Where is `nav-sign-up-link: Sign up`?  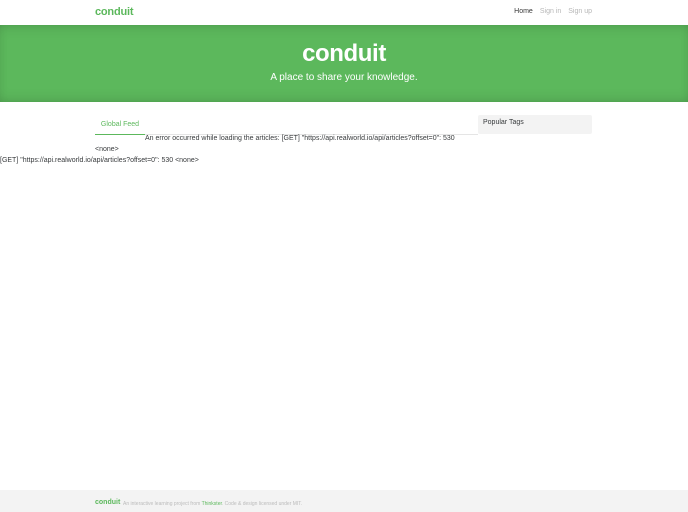
nav-sign-up-link: Sign up is located at coordinates (580, 11).